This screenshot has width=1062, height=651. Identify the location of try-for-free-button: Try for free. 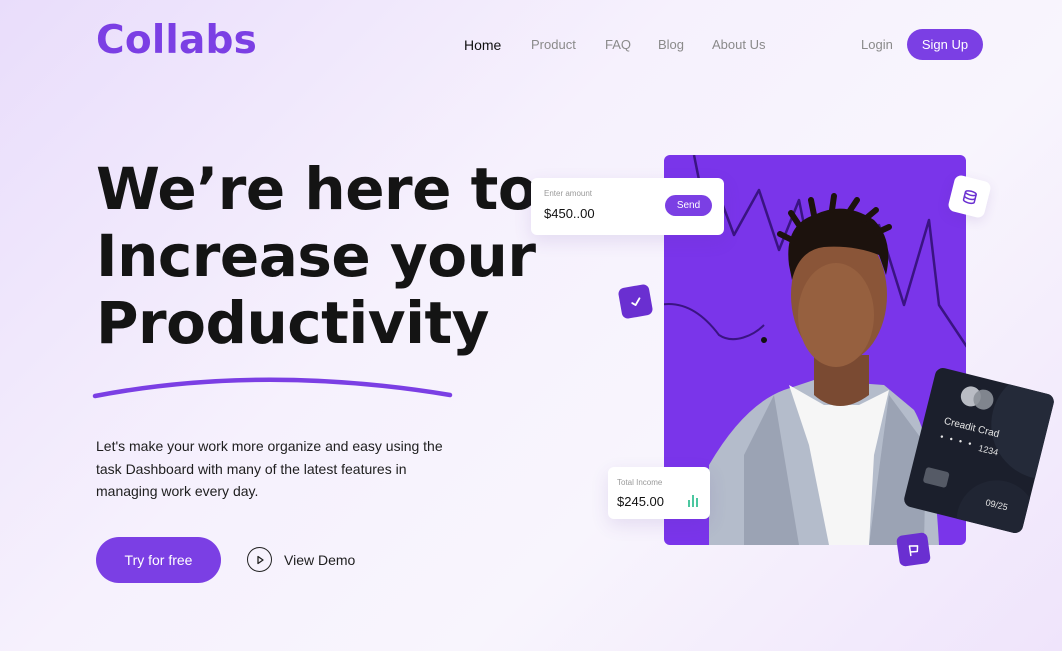
(158, 560).